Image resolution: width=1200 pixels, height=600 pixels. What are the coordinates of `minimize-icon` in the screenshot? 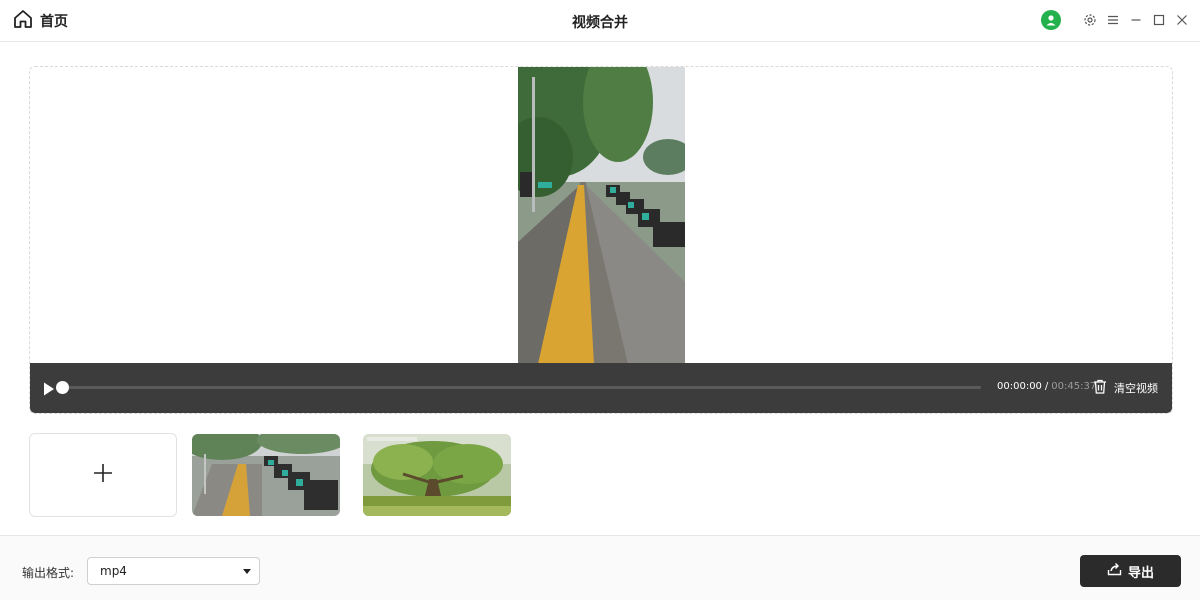 It's located at (1136, 20).